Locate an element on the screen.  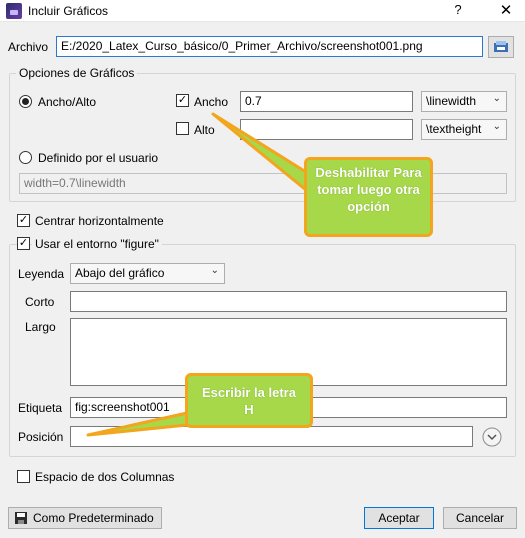
figure-checkbox: ✓ is located at coordinates (23, 243).